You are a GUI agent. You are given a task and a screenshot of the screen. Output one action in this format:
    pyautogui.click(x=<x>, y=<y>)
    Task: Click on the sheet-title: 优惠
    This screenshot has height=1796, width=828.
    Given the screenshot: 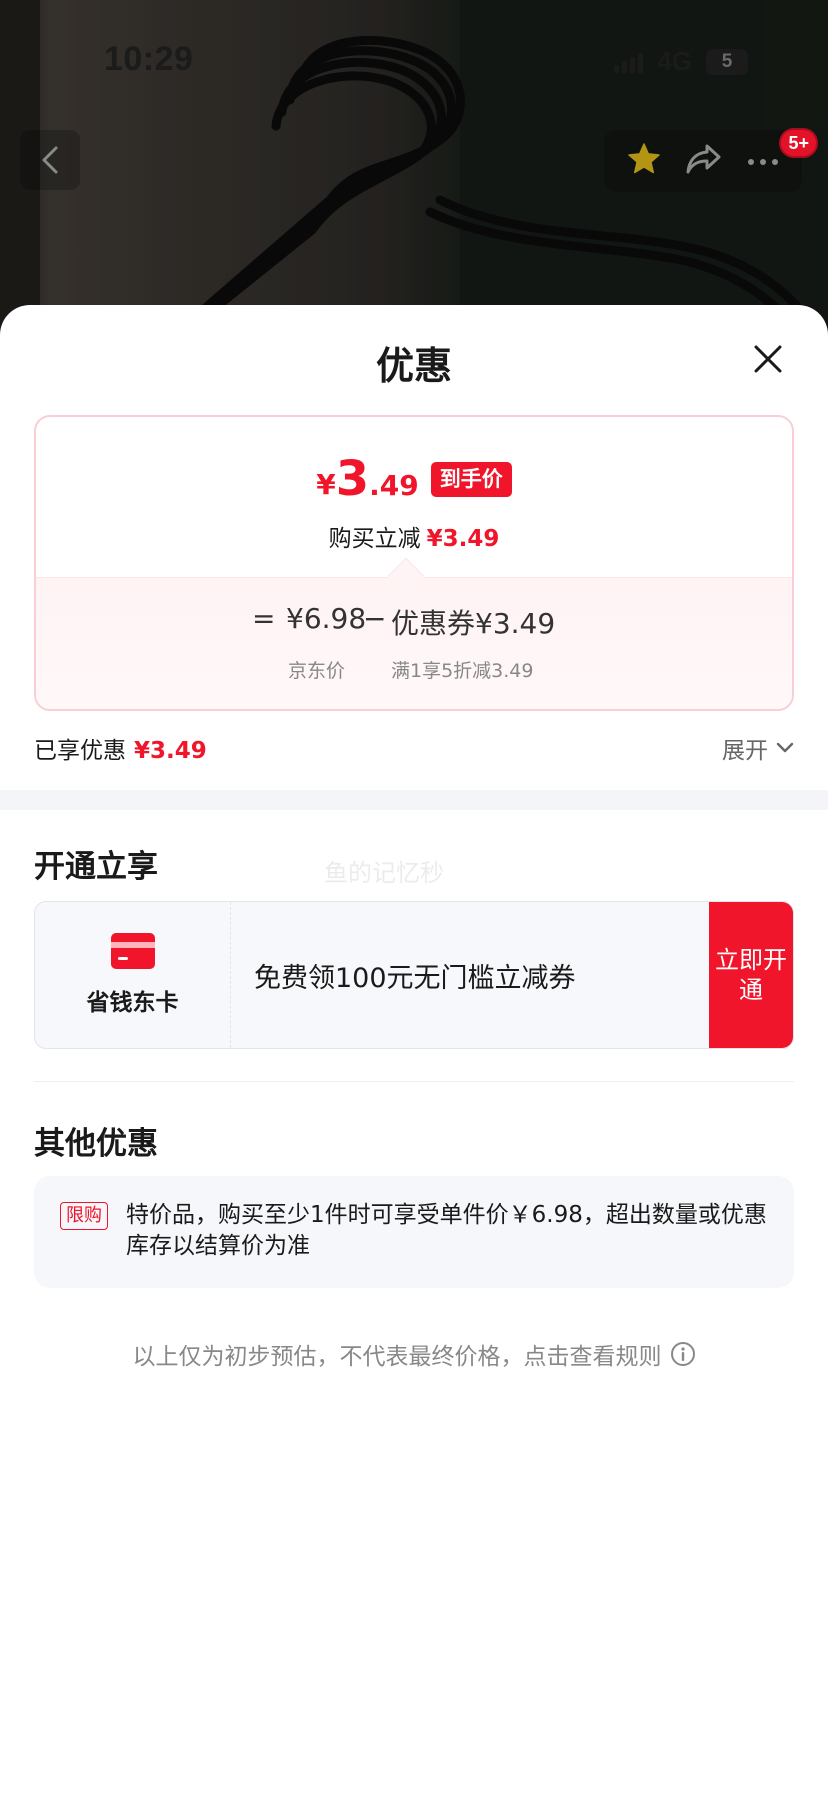 What is the action you would take?
    pyautogui.click(x=413, y=366)
    